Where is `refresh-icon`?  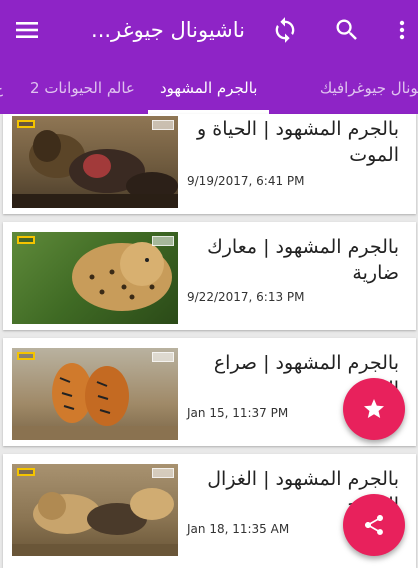
refresh-icon is located at coordinates (285, 30).